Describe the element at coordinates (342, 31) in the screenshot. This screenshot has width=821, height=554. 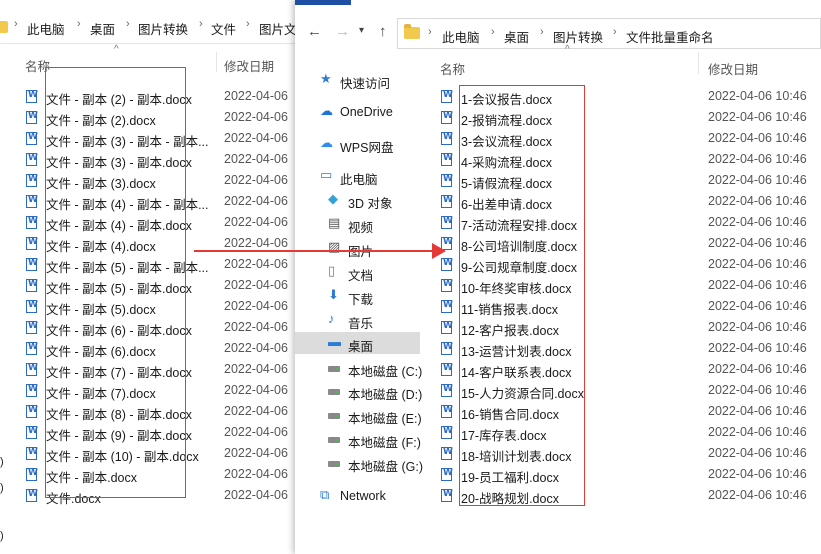
I see `forward-arrow-icon: →` at that location.